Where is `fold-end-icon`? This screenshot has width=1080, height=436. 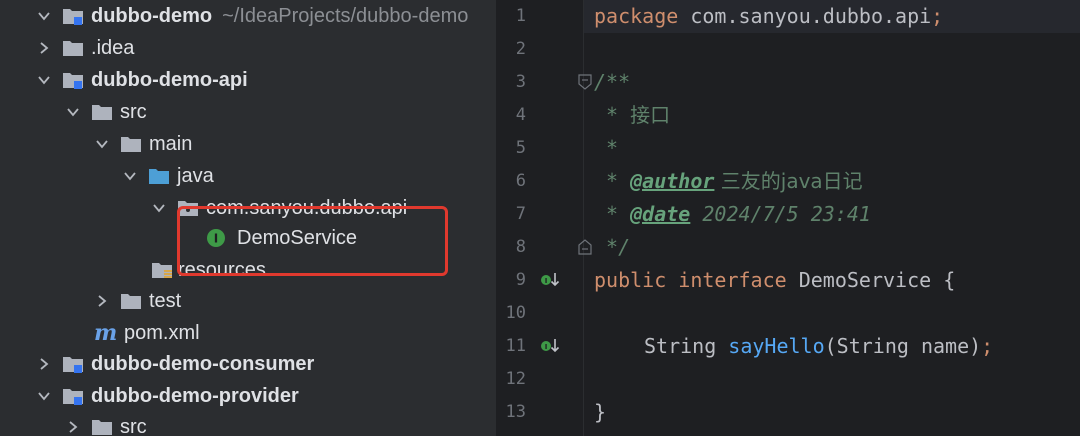 fold-end-icon is located at coordinates (585, 247).